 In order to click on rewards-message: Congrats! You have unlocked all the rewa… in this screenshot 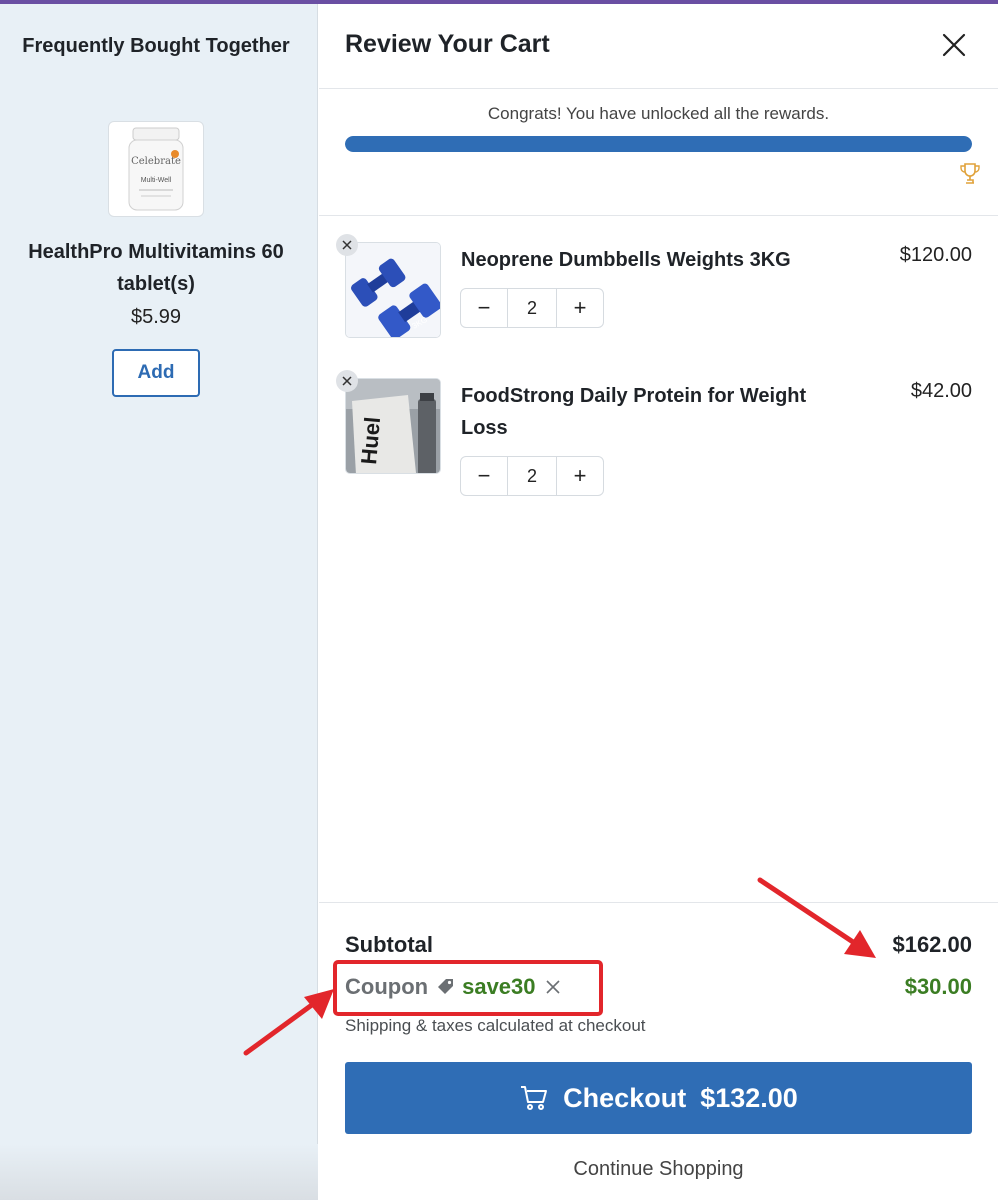, I will do `click(658, 113)`.